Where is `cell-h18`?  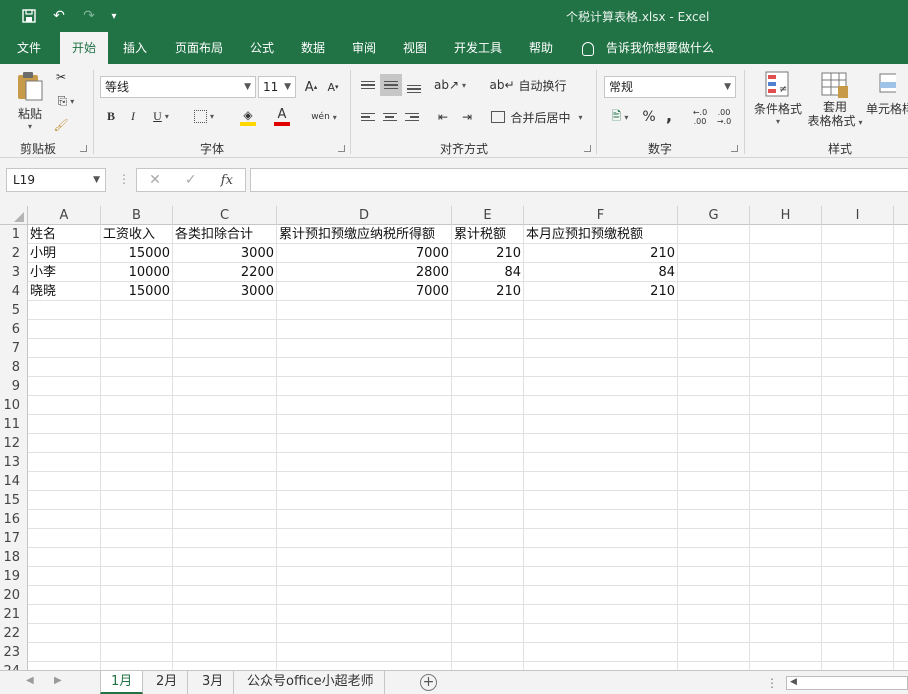
cell-h18 is located at coordinates (786, 557).